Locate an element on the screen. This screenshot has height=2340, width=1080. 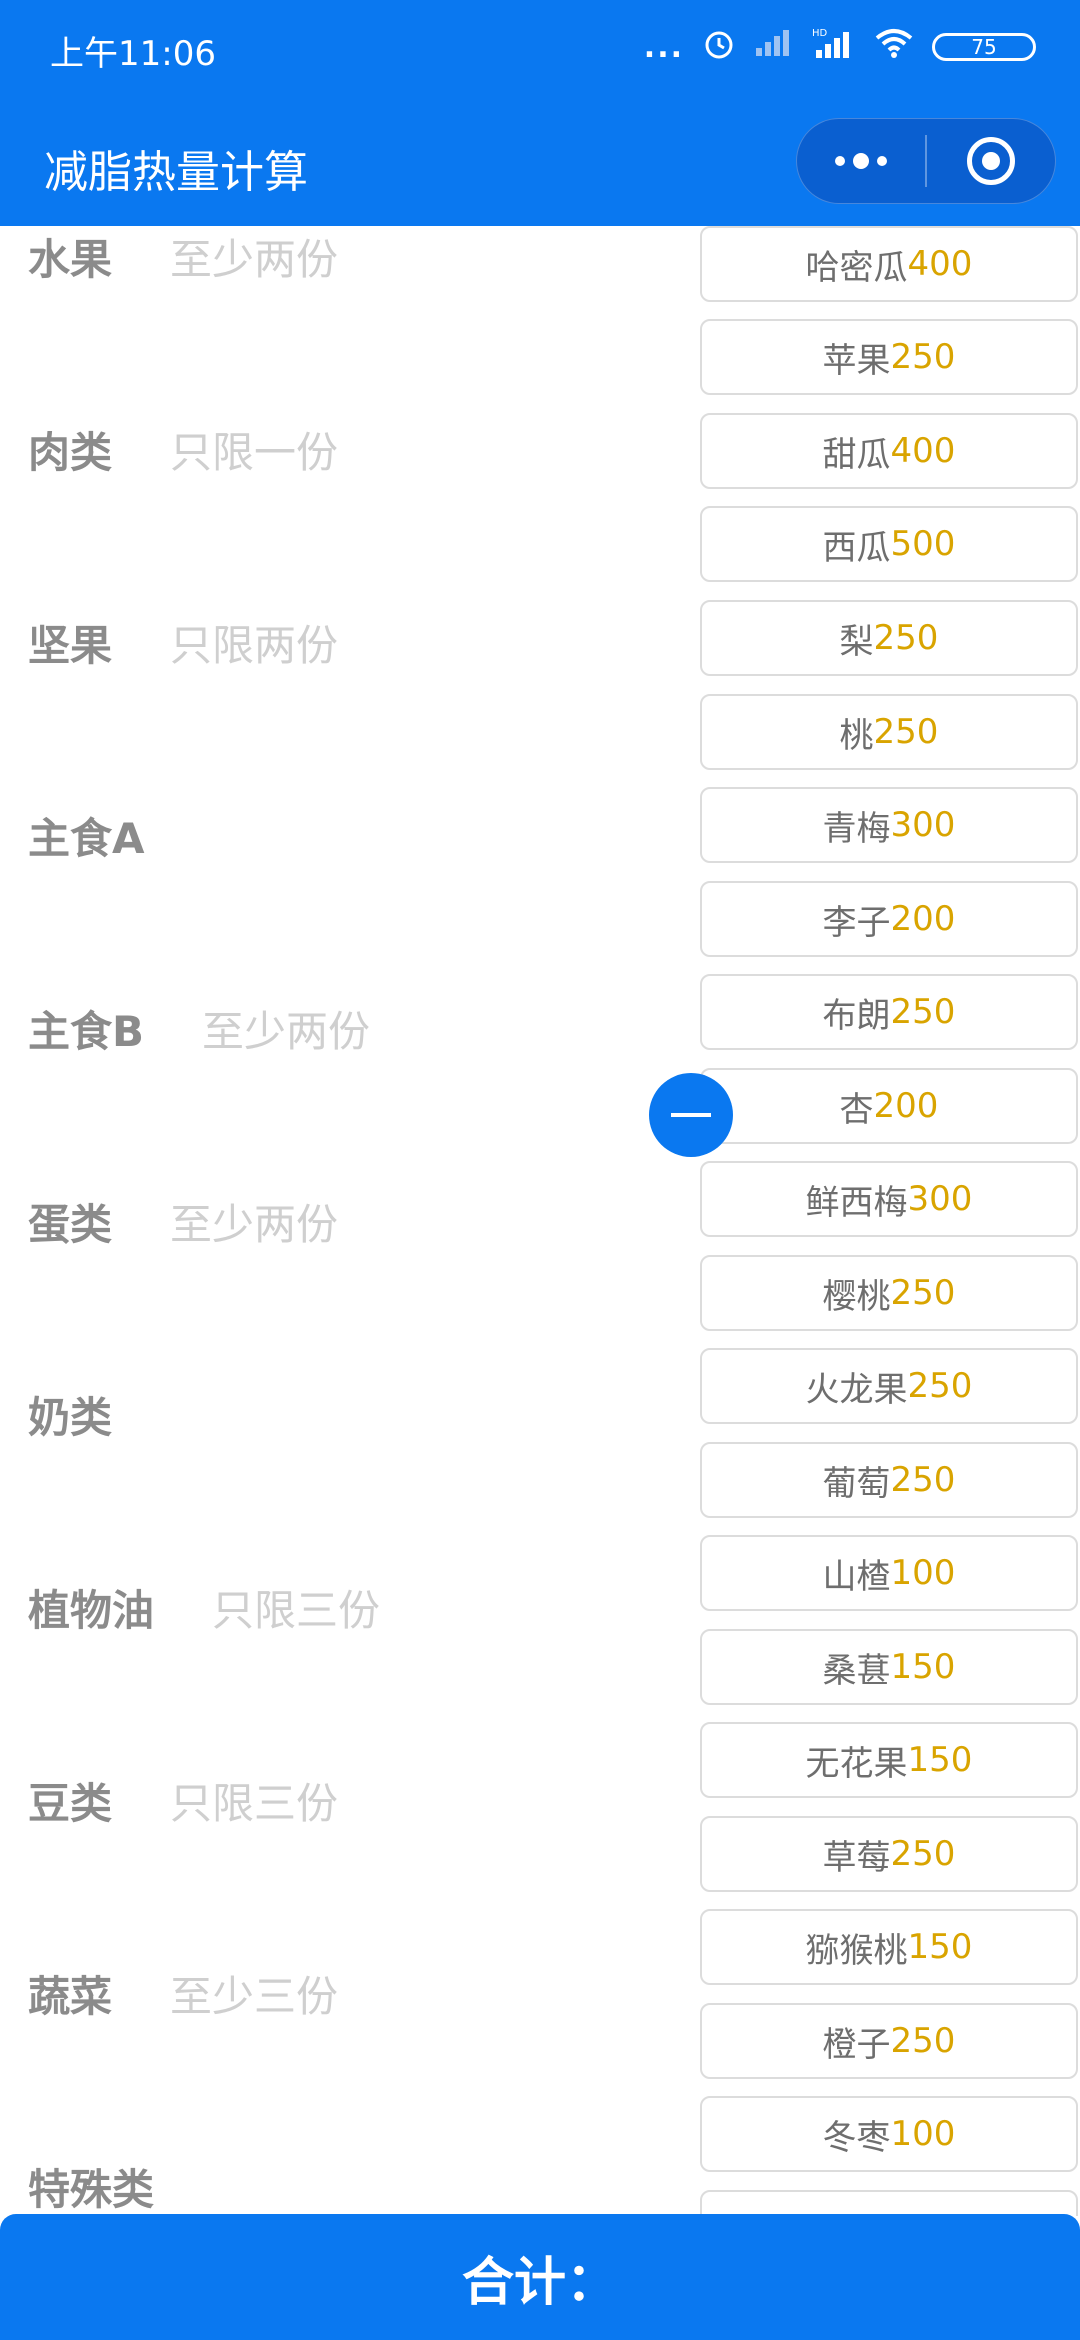
food-name: 火龙果 is located at coordinates (856, 1389).